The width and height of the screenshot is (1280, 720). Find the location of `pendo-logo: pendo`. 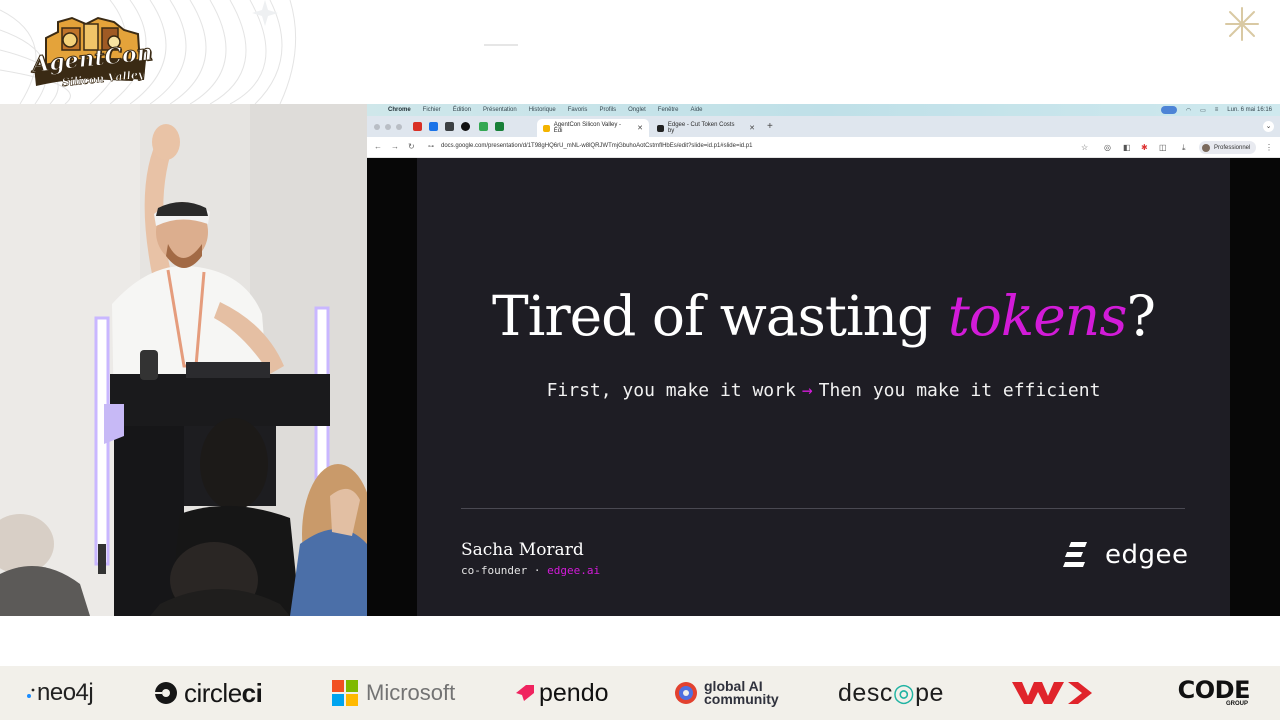

pendo-logo: pendo is located at coordinates (561, 693).